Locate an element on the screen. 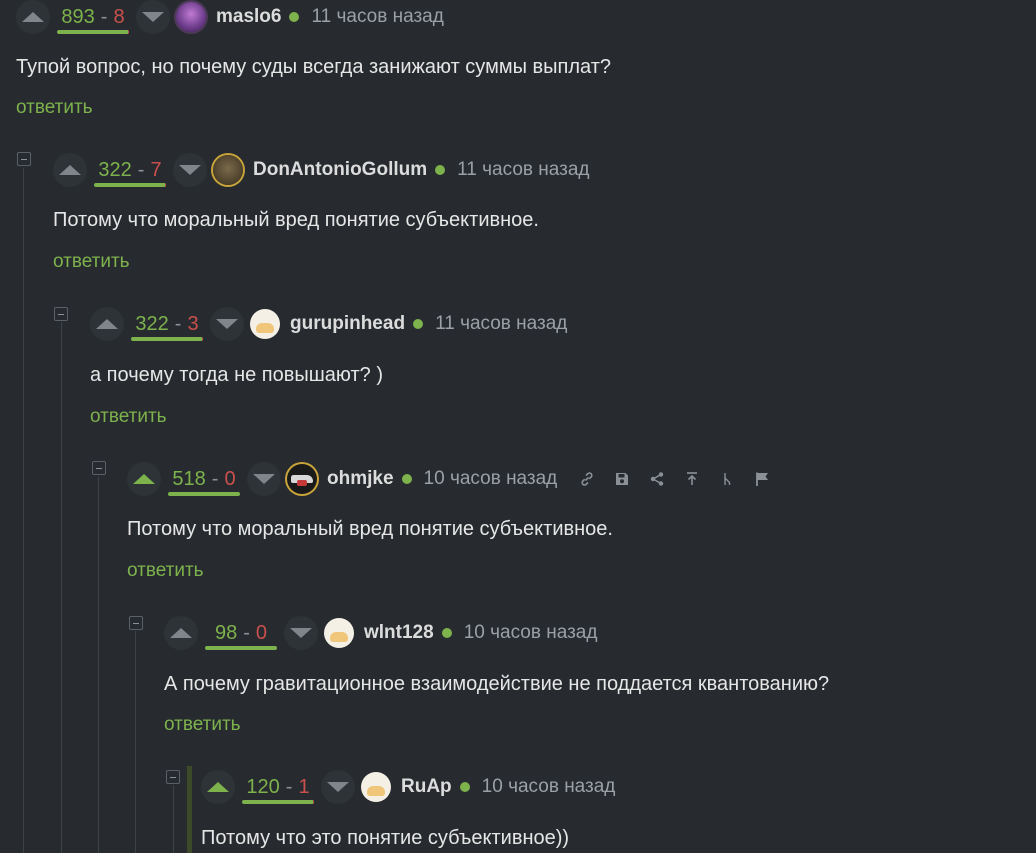  comment-text: Потому что это понятие субъективное)) is located at coordinates (385, 838).